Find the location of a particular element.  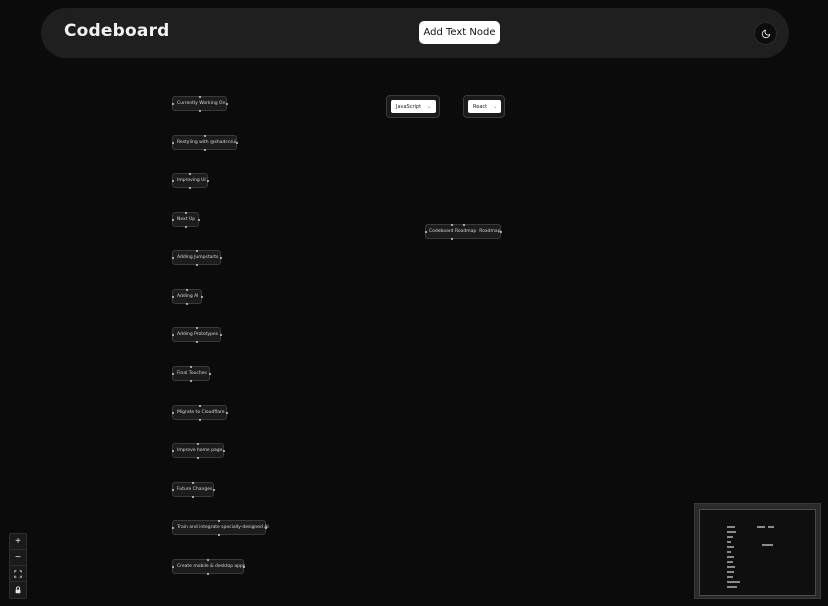

lock-icon is located at coordinates (18, 590).